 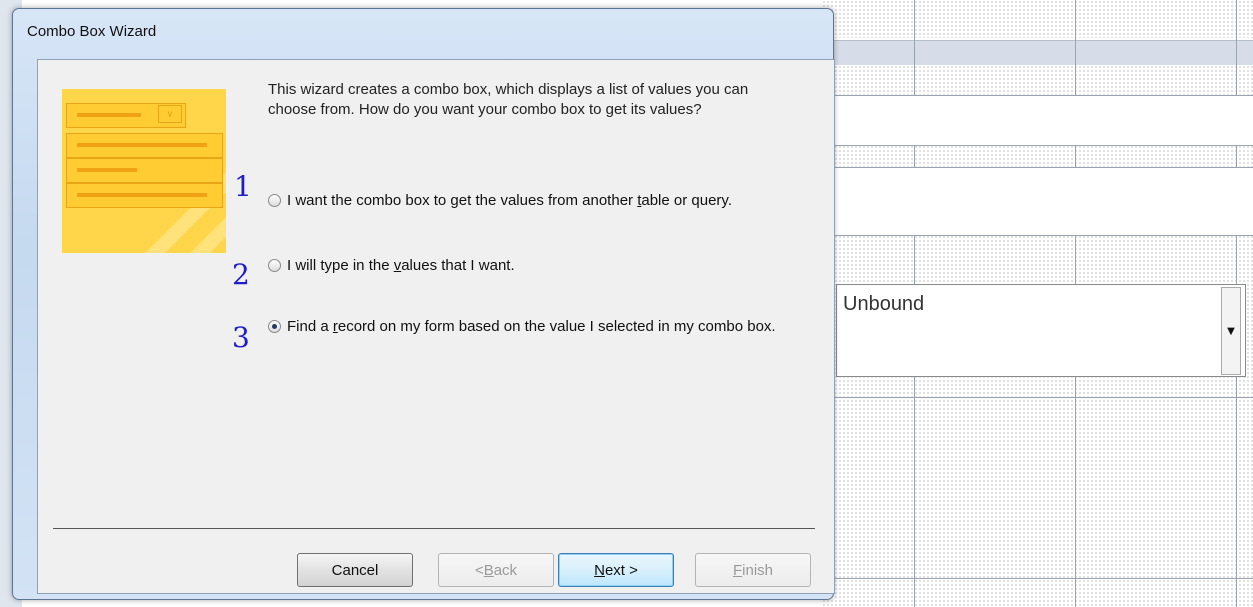 I want to click on dropdown-arrow-icon: ▼, so click(x=1231, y=331).